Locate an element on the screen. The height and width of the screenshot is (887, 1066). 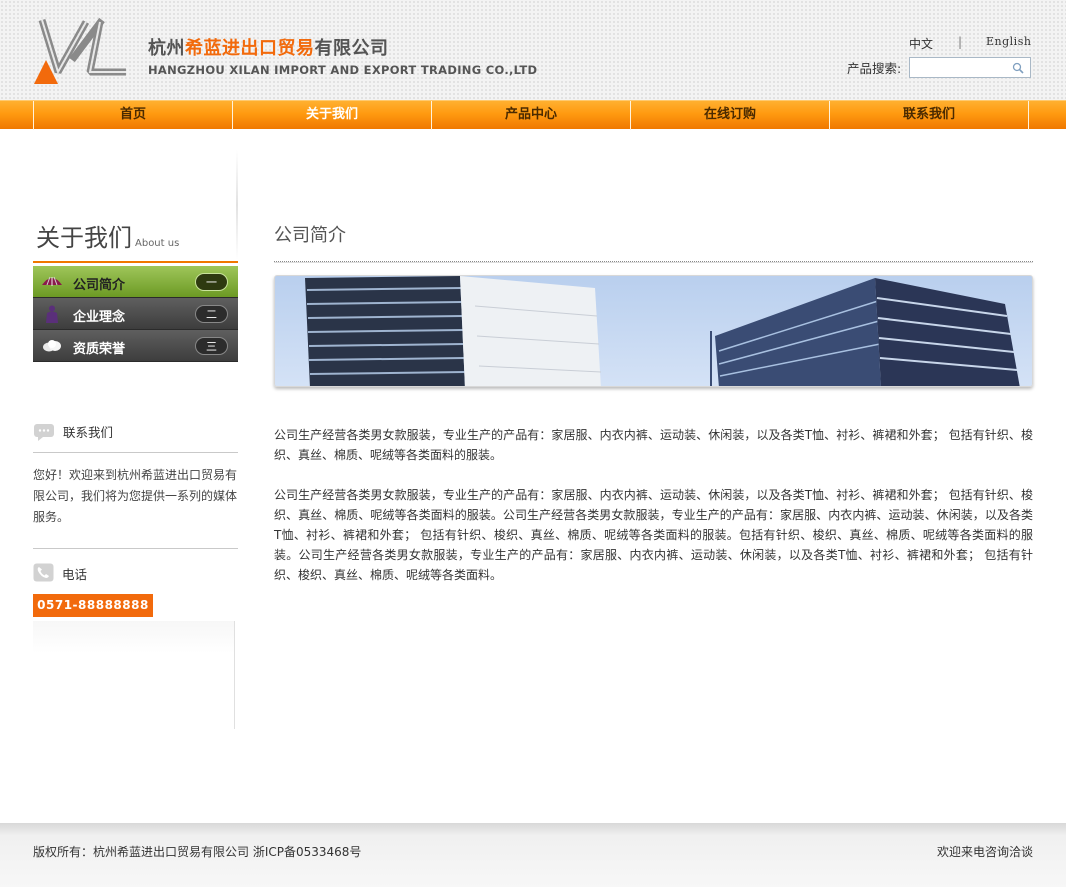
umbrella-icon is located at coordinates (52, 281).